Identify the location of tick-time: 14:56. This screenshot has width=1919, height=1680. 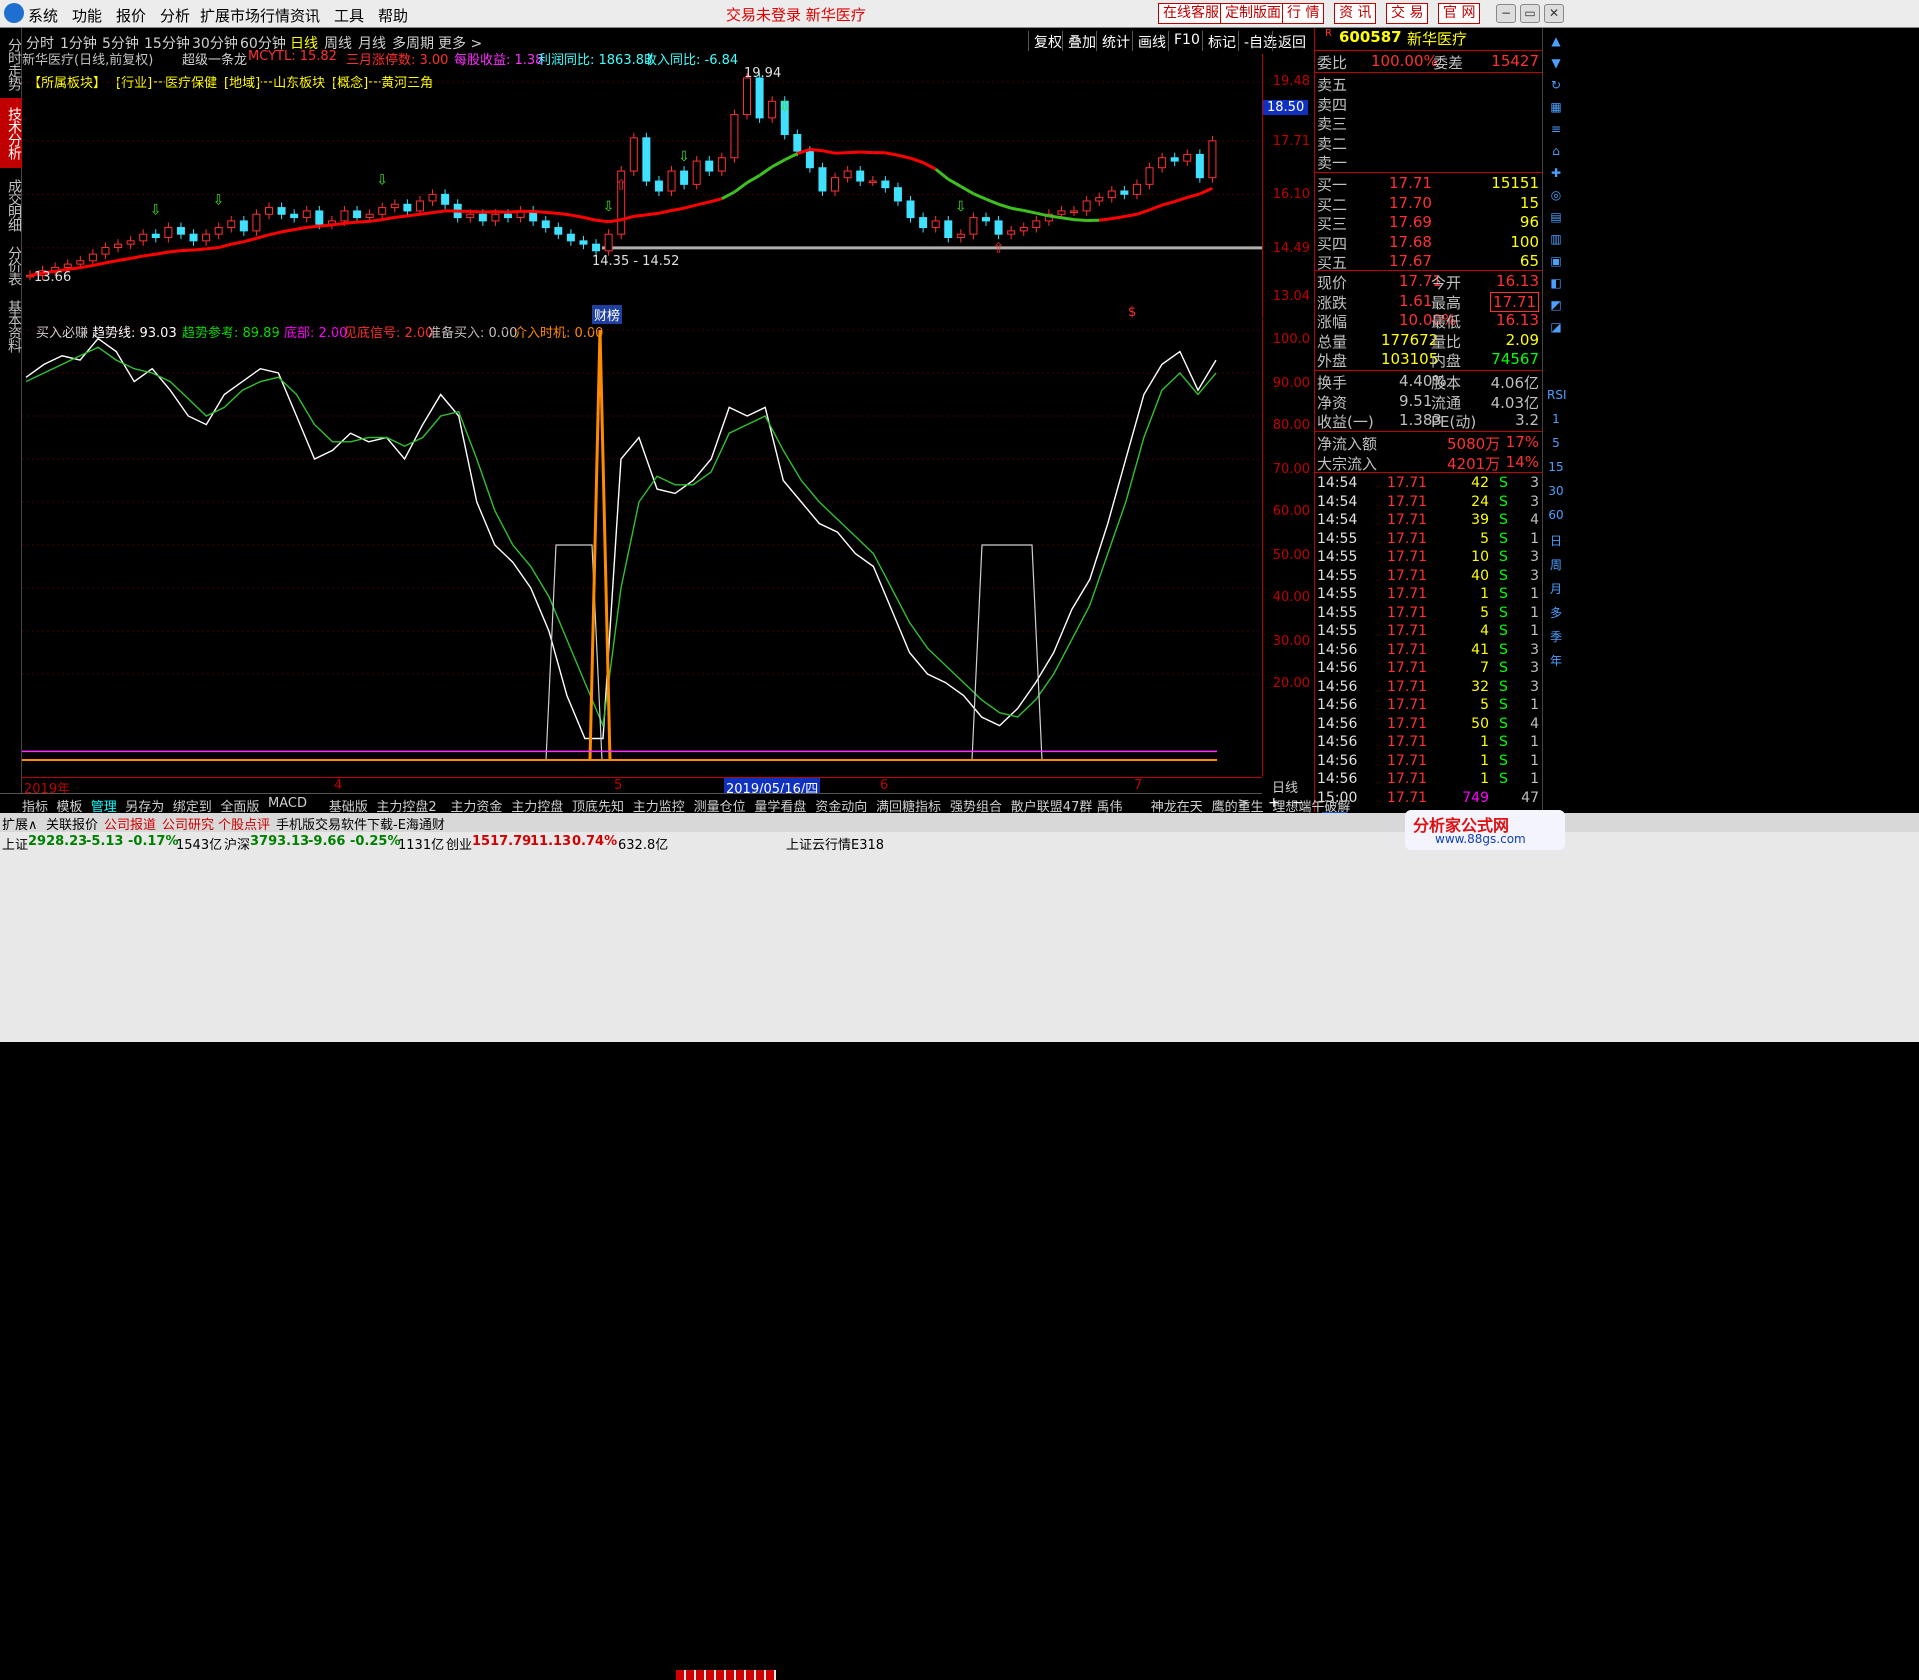
(1337, 779).